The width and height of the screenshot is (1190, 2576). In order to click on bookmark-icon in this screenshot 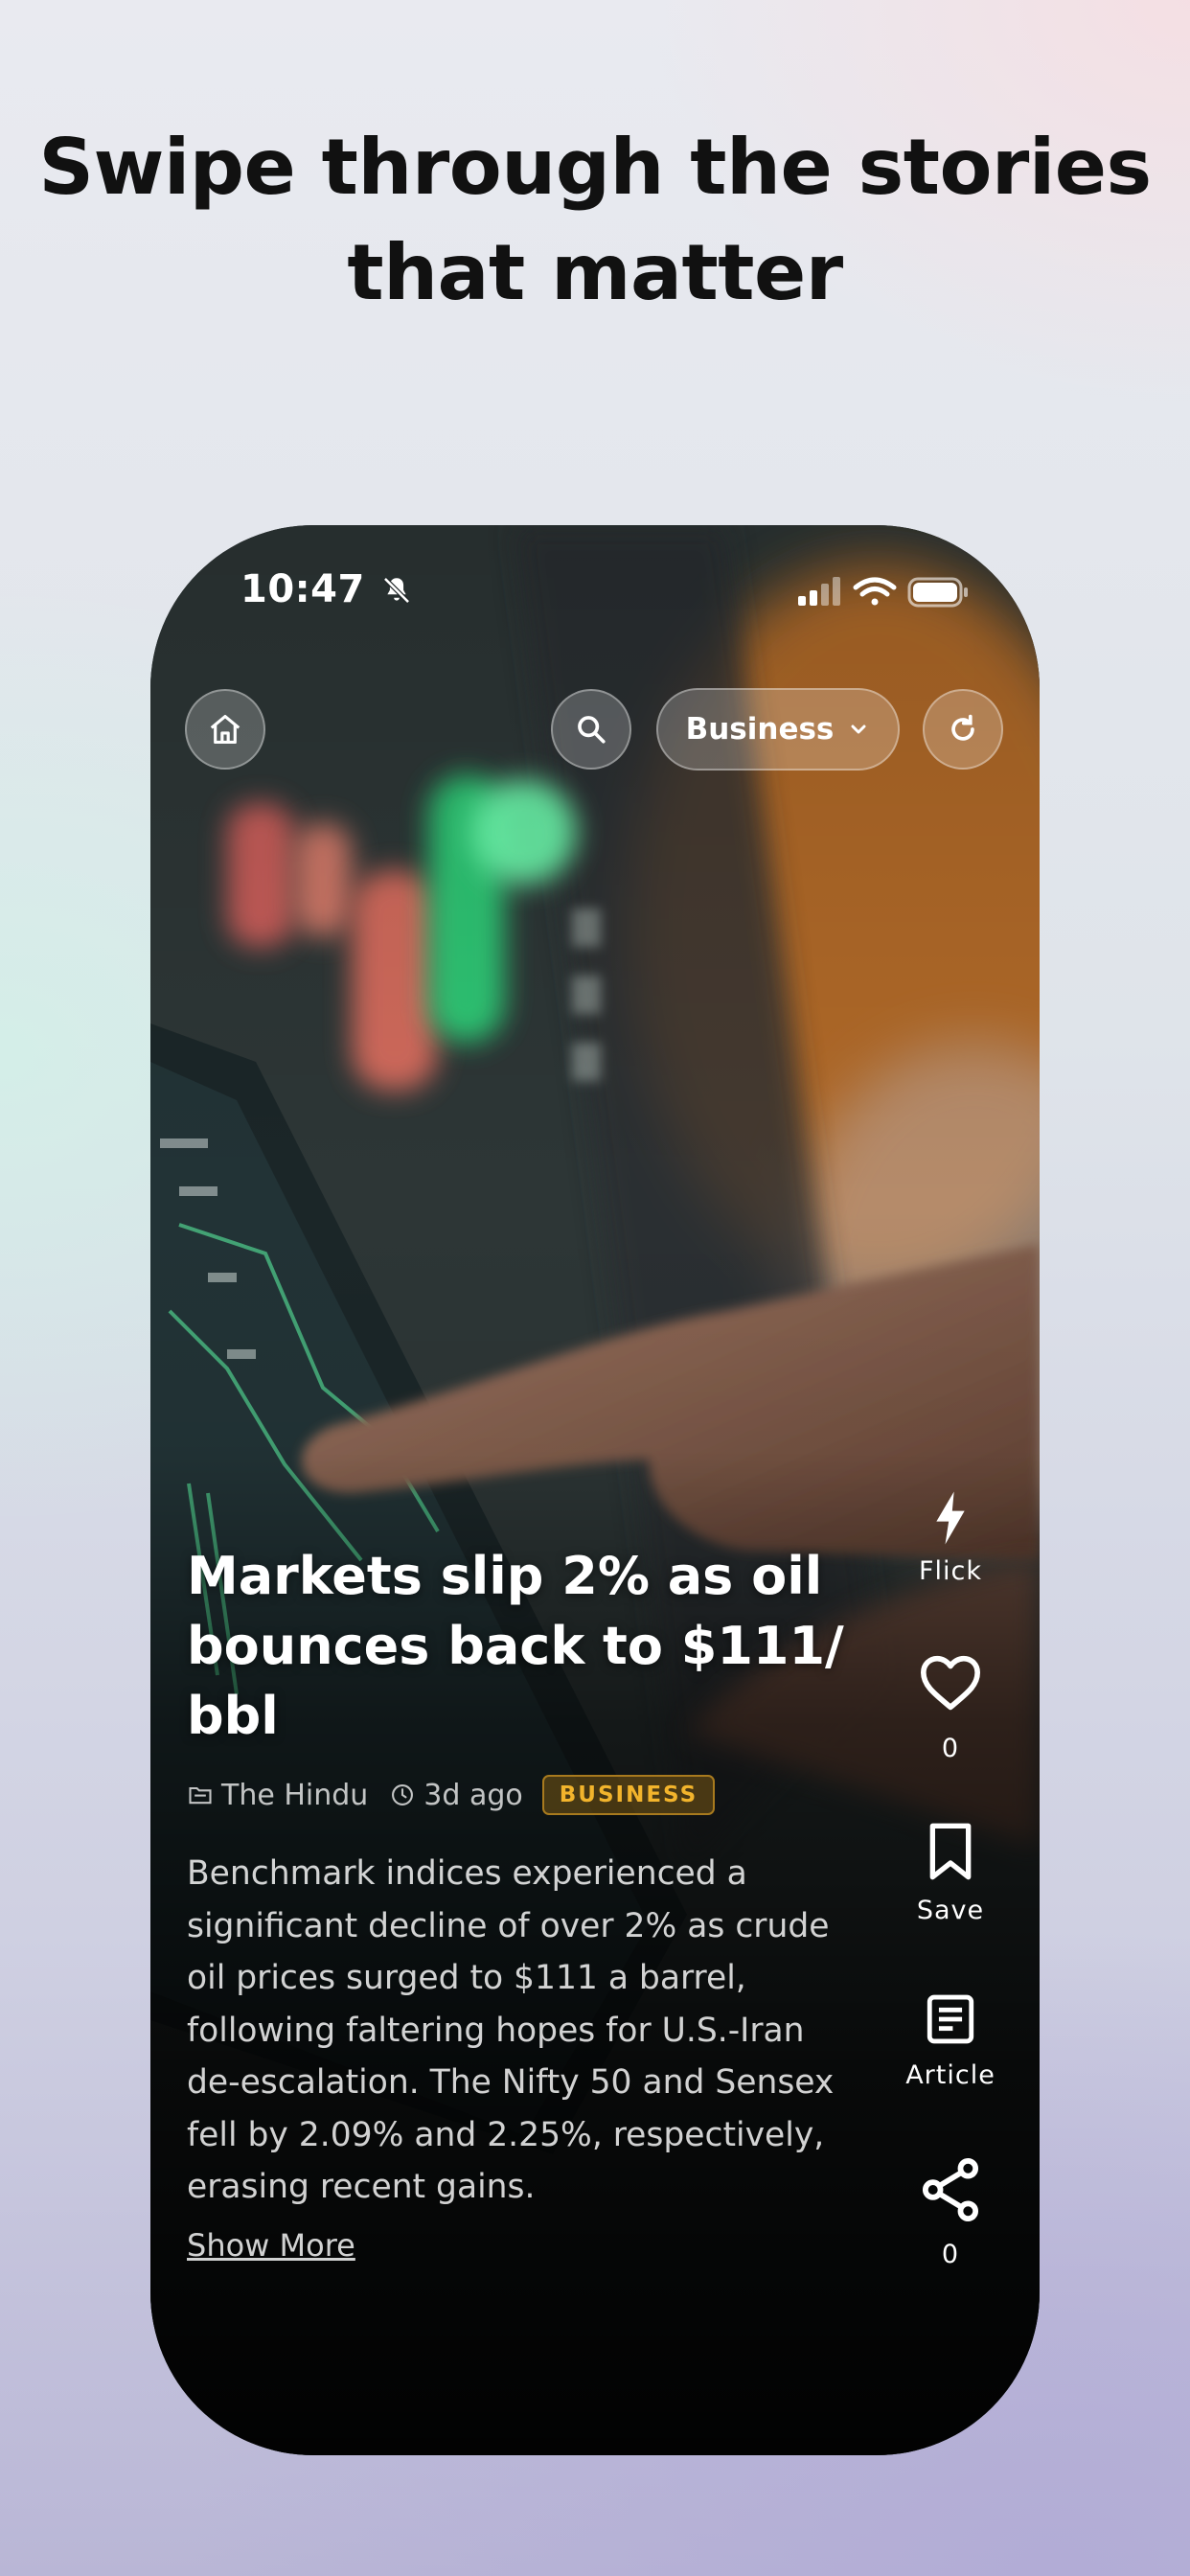, I will do `click(951, 1851)`.